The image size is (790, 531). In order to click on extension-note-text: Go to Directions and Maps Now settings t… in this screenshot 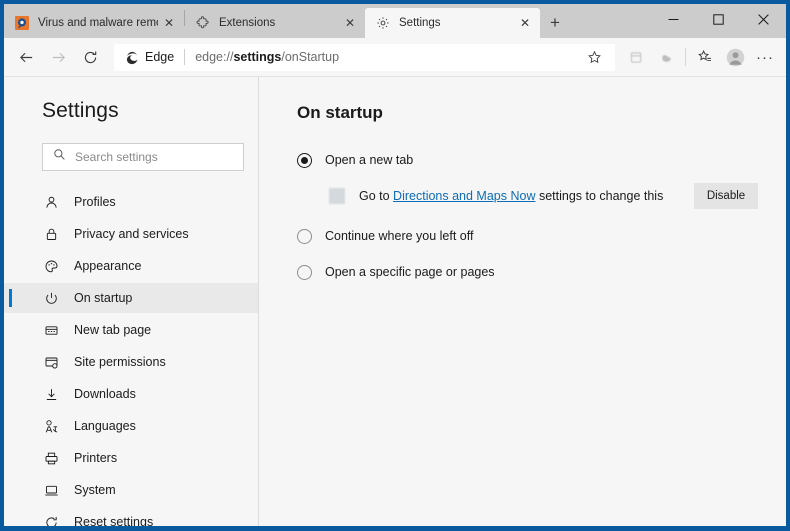, I will do `click(511, 196)`.